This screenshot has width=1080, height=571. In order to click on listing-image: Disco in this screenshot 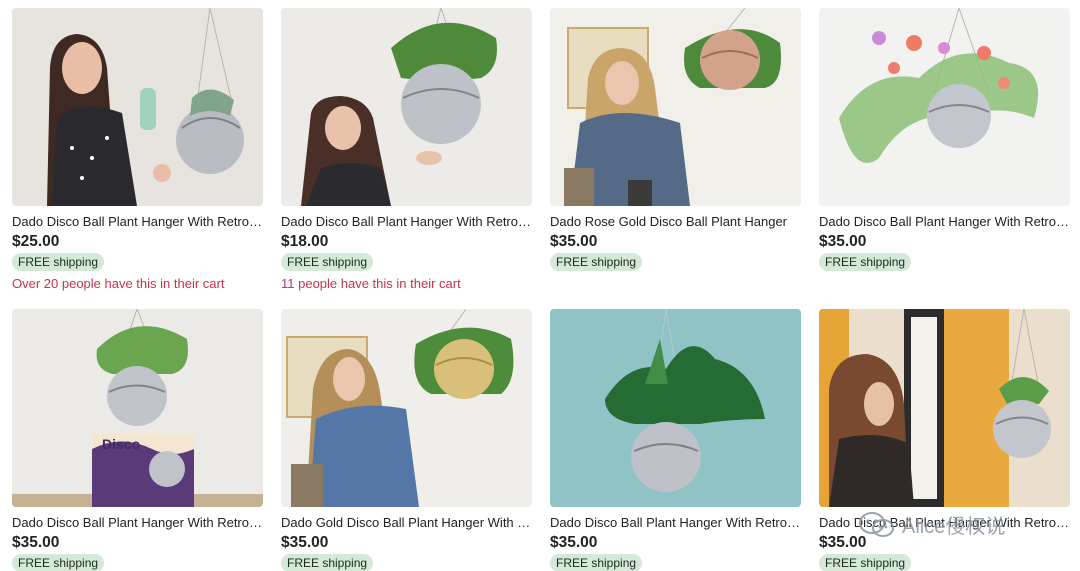, I will do `click(137, 408)`.